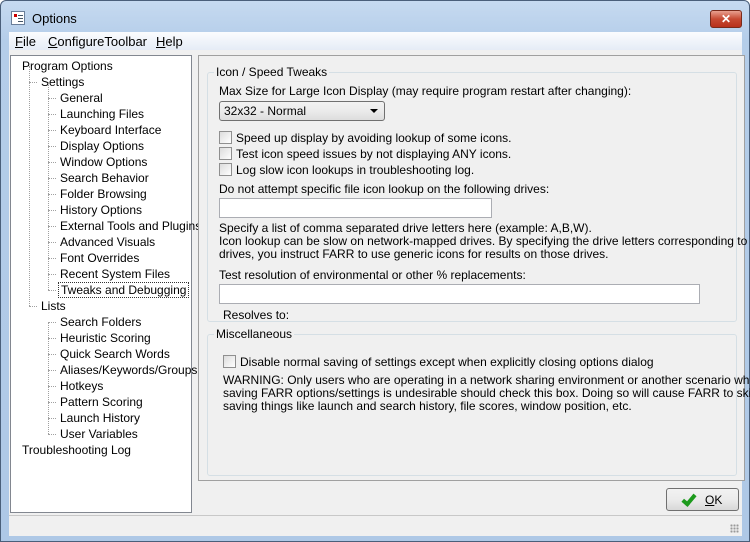 Image resolution: width=750 pixels, height=542 pixels. Describe the element at coordinates (115, 354) in the screenshot. I see `tree-item: Quick Search Words` at that location.